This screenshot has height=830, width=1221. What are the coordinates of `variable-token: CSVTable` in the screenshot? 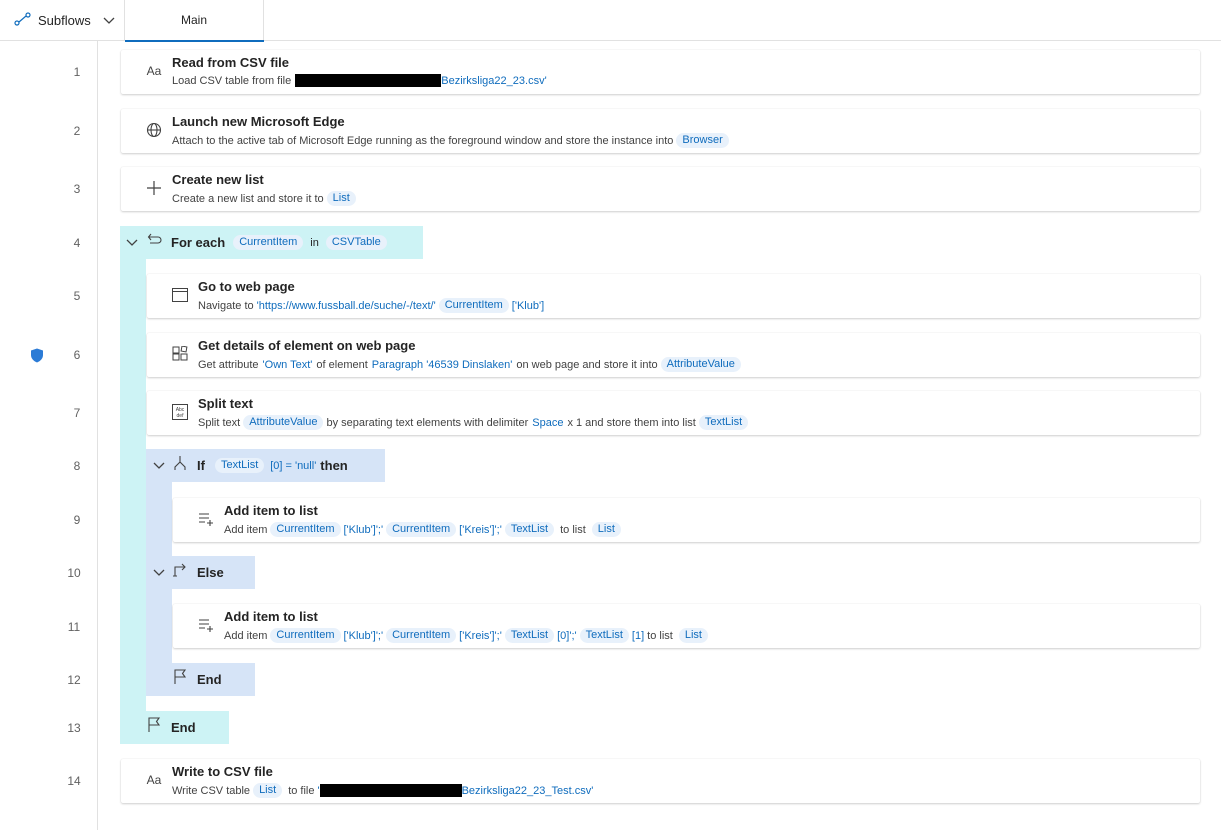 It's located at (356, 242).